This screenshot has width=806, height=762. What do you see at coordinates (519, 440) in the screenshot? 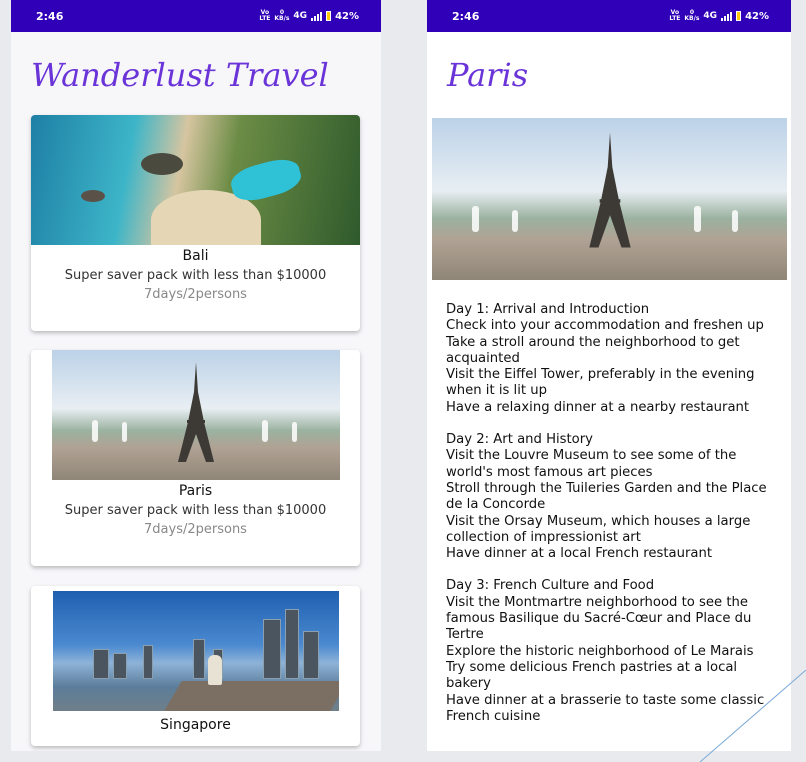
I see `itinerary-line: Day 2: Art and History` at bounding box center [519, 440].